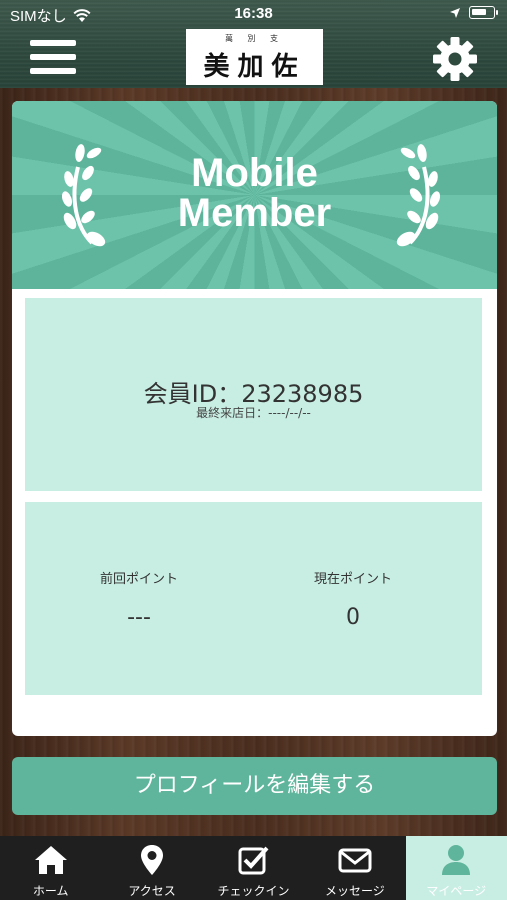 The height and width of the screenshot is (900, 507). What do you see at coordinates (253, 413) in the screenshot?
I see `last-visit-date: 最終来店日：----/--/--` at bounding box center [253, 413].